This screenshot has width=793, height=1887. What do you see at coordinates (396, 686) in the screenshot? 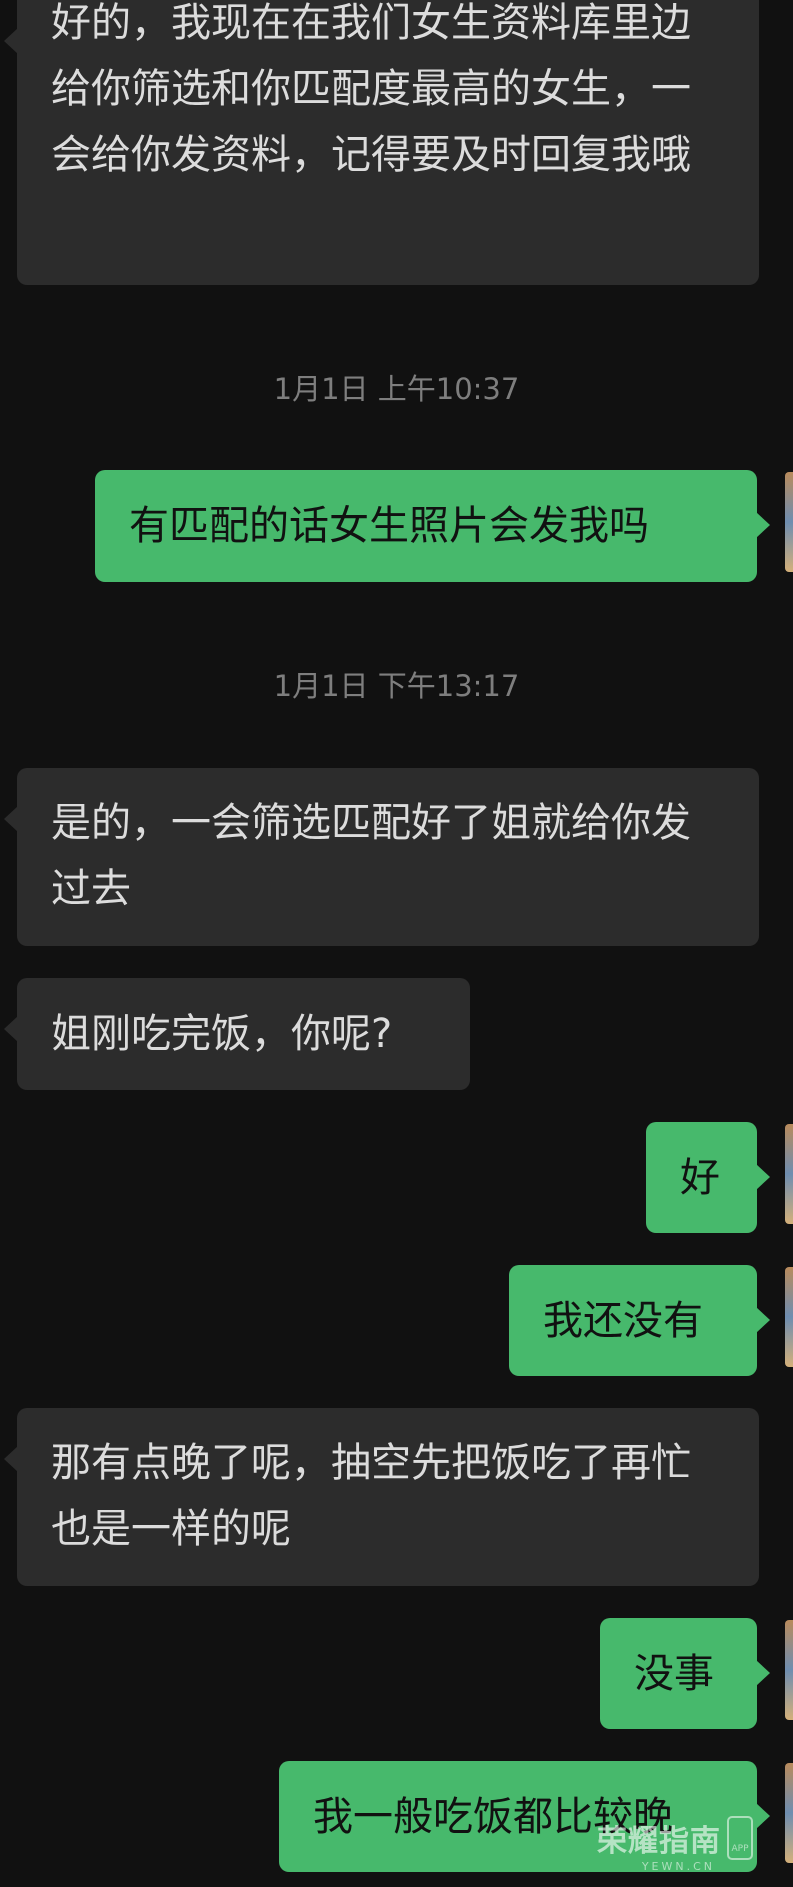
I see `message-timestamp: 1月1日 下午13:17` at bounding box center [396, 686].